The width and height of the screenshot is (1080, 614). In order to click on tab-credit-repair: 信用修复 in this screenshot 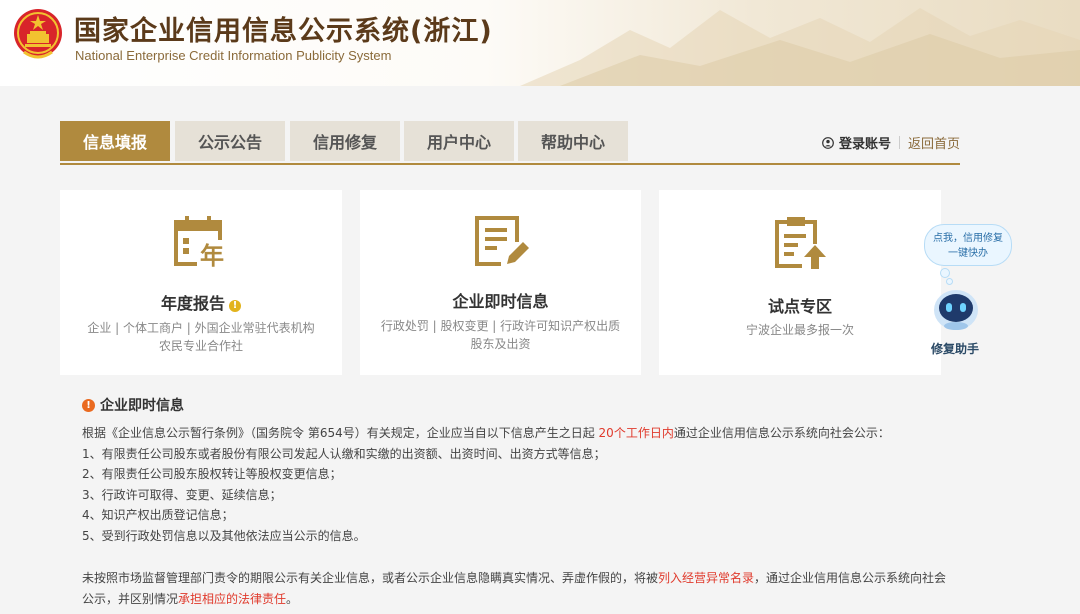, I will do `click(345, 141)`.